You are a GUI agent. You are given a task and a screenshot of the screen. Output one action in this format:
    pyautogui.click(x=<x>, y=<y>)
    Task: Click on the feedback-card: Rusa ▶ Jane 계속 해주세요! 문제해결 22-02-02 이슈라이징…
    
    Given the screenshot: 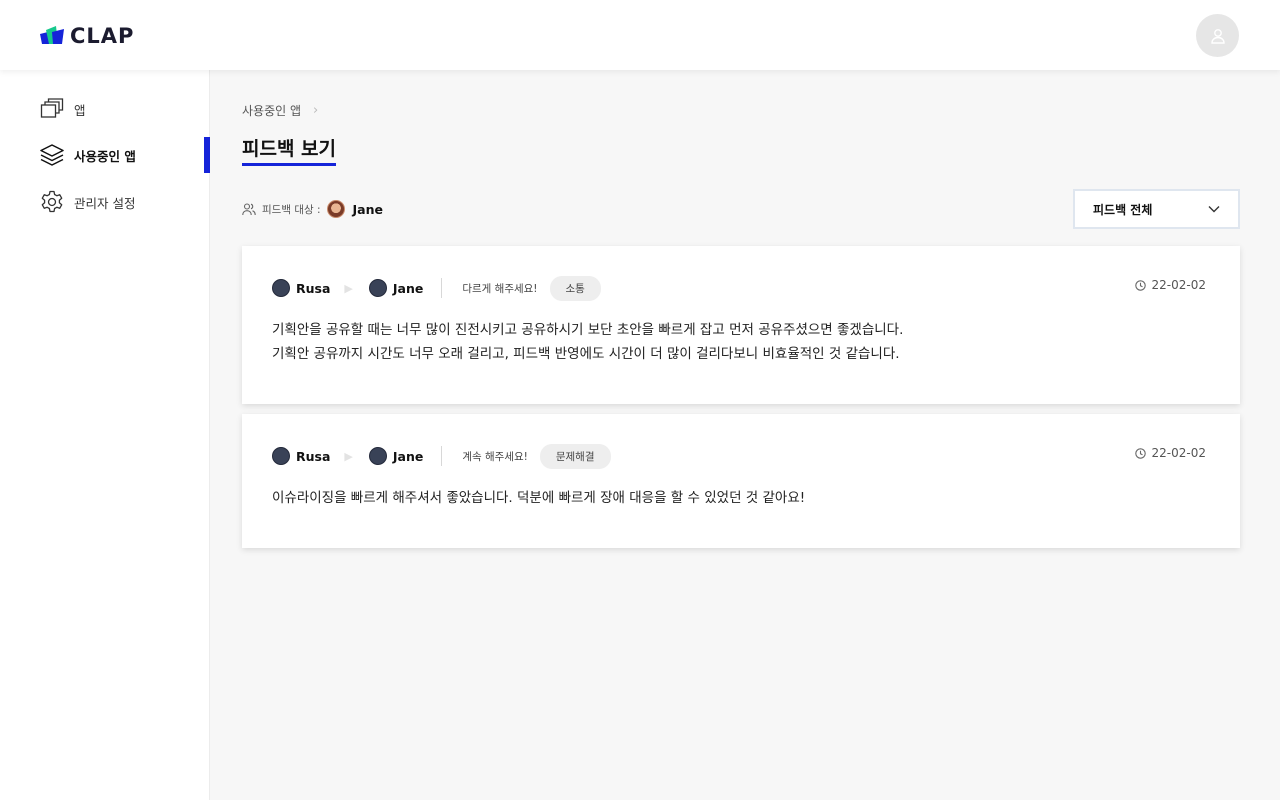 What is the action you would take?
    pyautogui.click(x=741, y=481)
    